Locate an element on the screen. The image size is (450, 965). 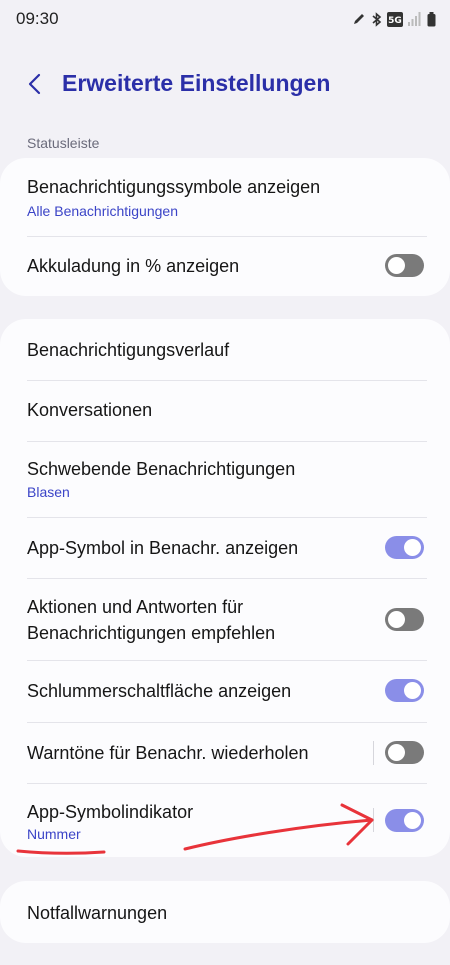
section-label-statusleiste: Statusleiste is located at coordinates (63, 143).